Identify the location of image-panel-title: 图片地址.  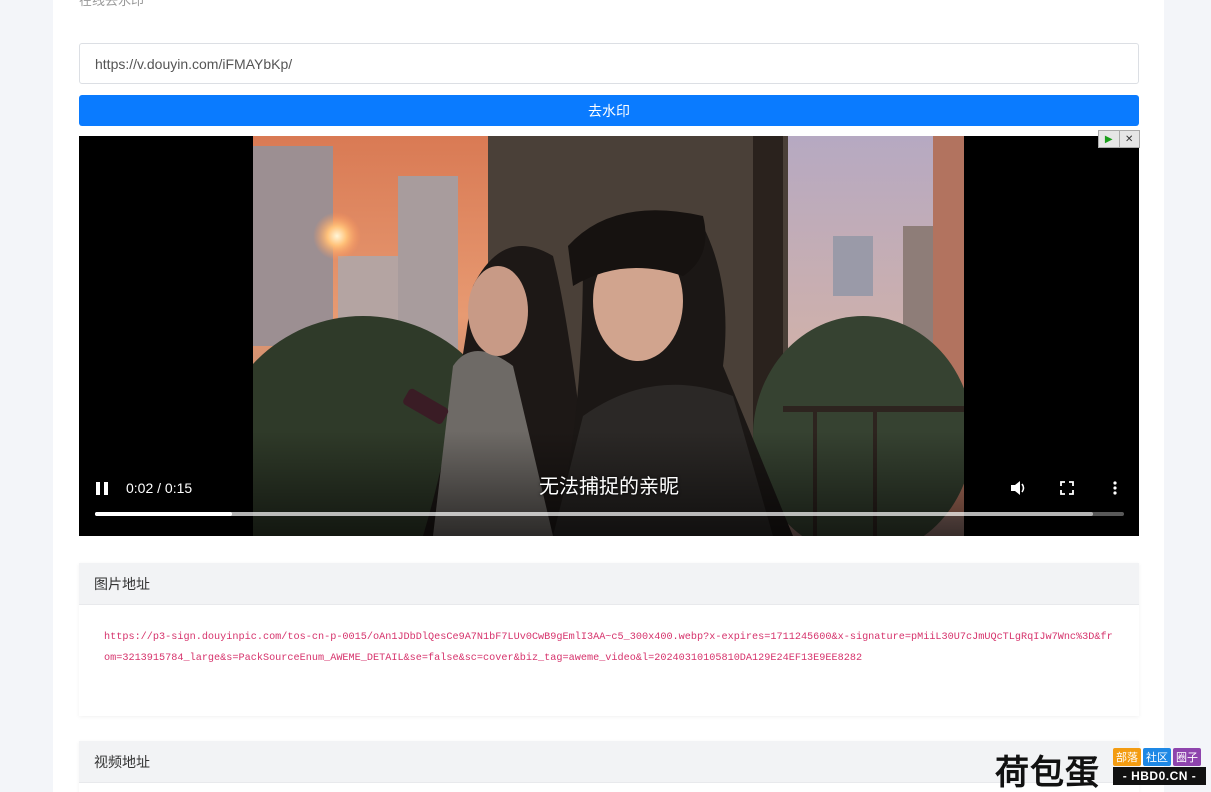
(609, 584).